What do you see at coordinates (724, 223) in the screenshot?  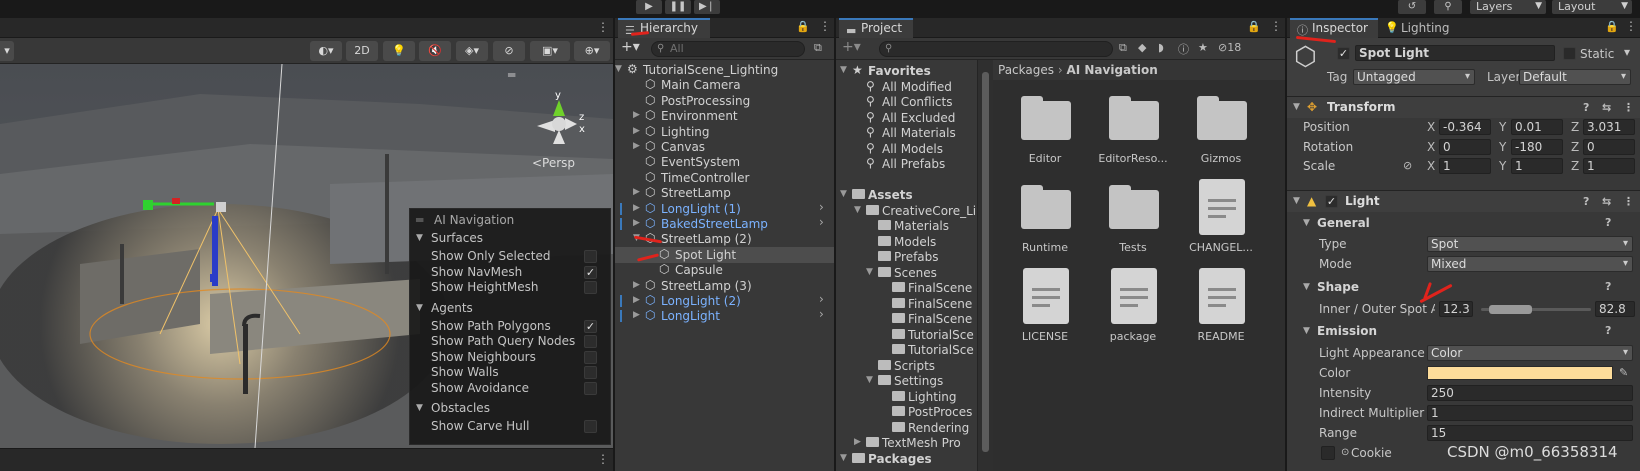 I see `hierarchy-item: ▶ ⬡ BakedStreetLamp ›` at bounding box center [724, 223].